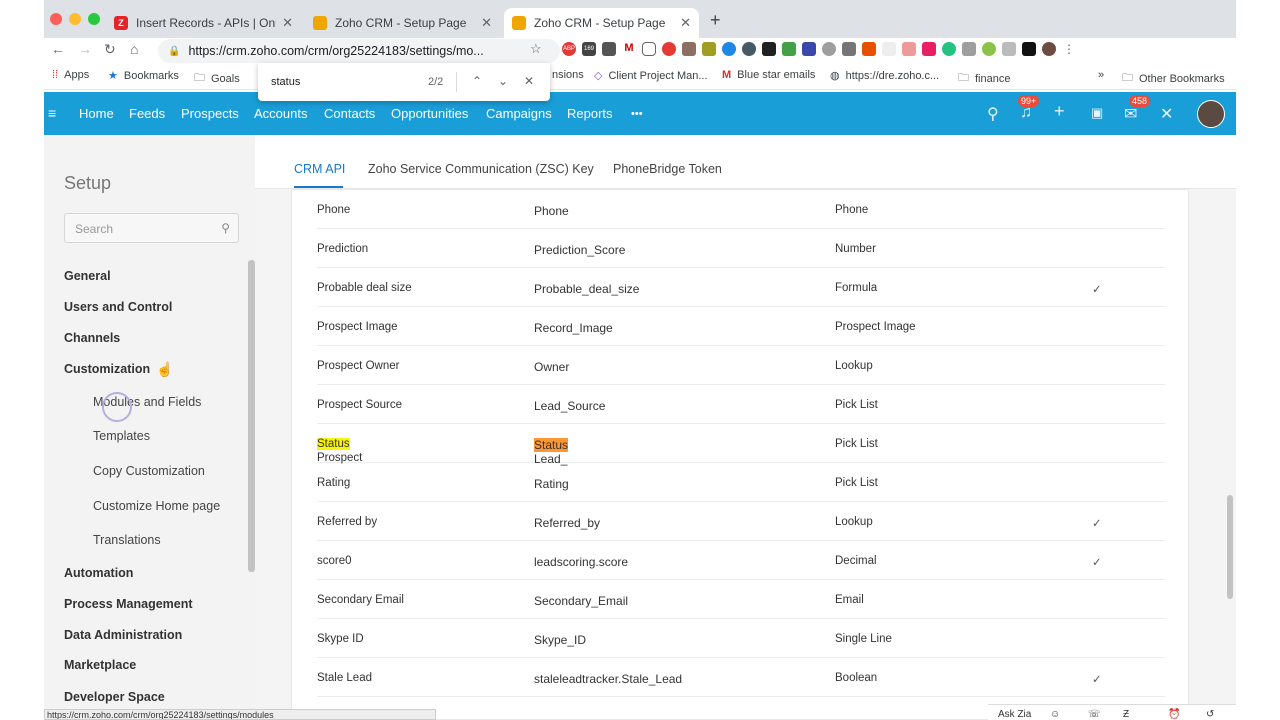 Image resolution: width=1280 pixels, height=720 pixels. I want to click on find-close-icon: ✕, so click(529, 81).